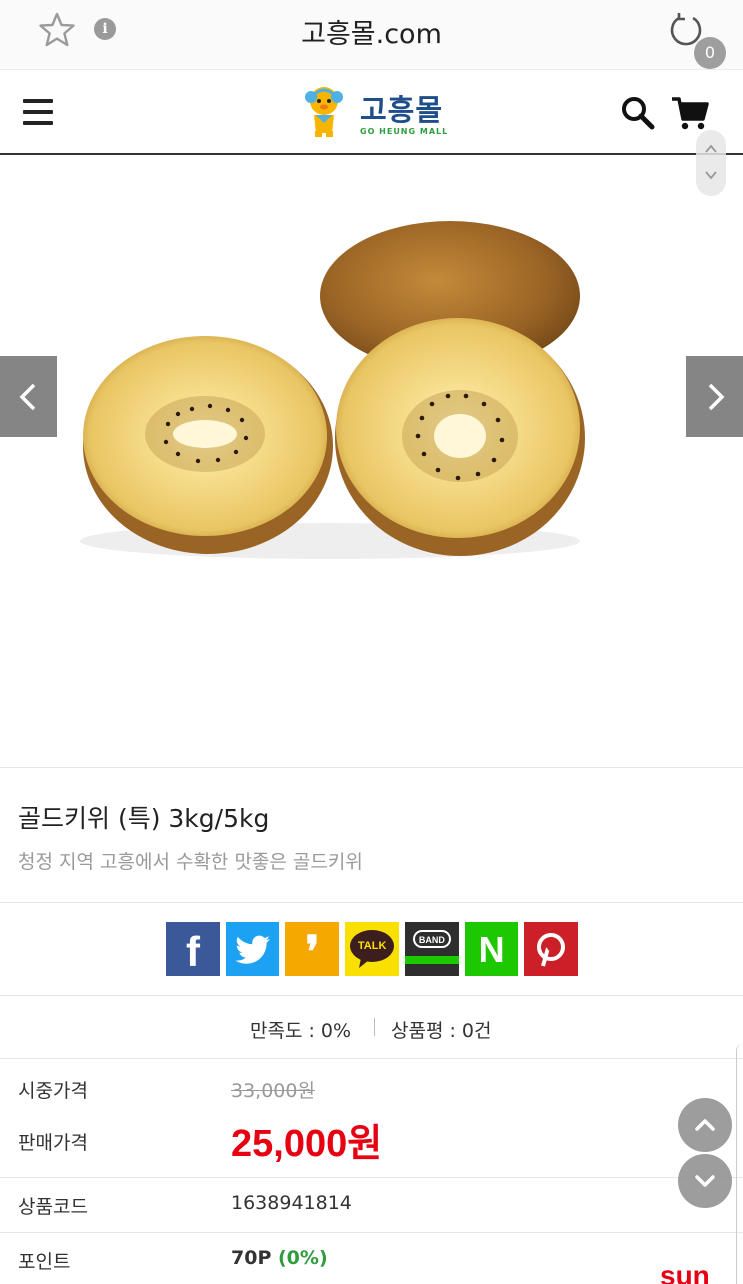  Describe the element at coordinates (324, 112) in the screenshot. I see `mascot-icon` at that location.